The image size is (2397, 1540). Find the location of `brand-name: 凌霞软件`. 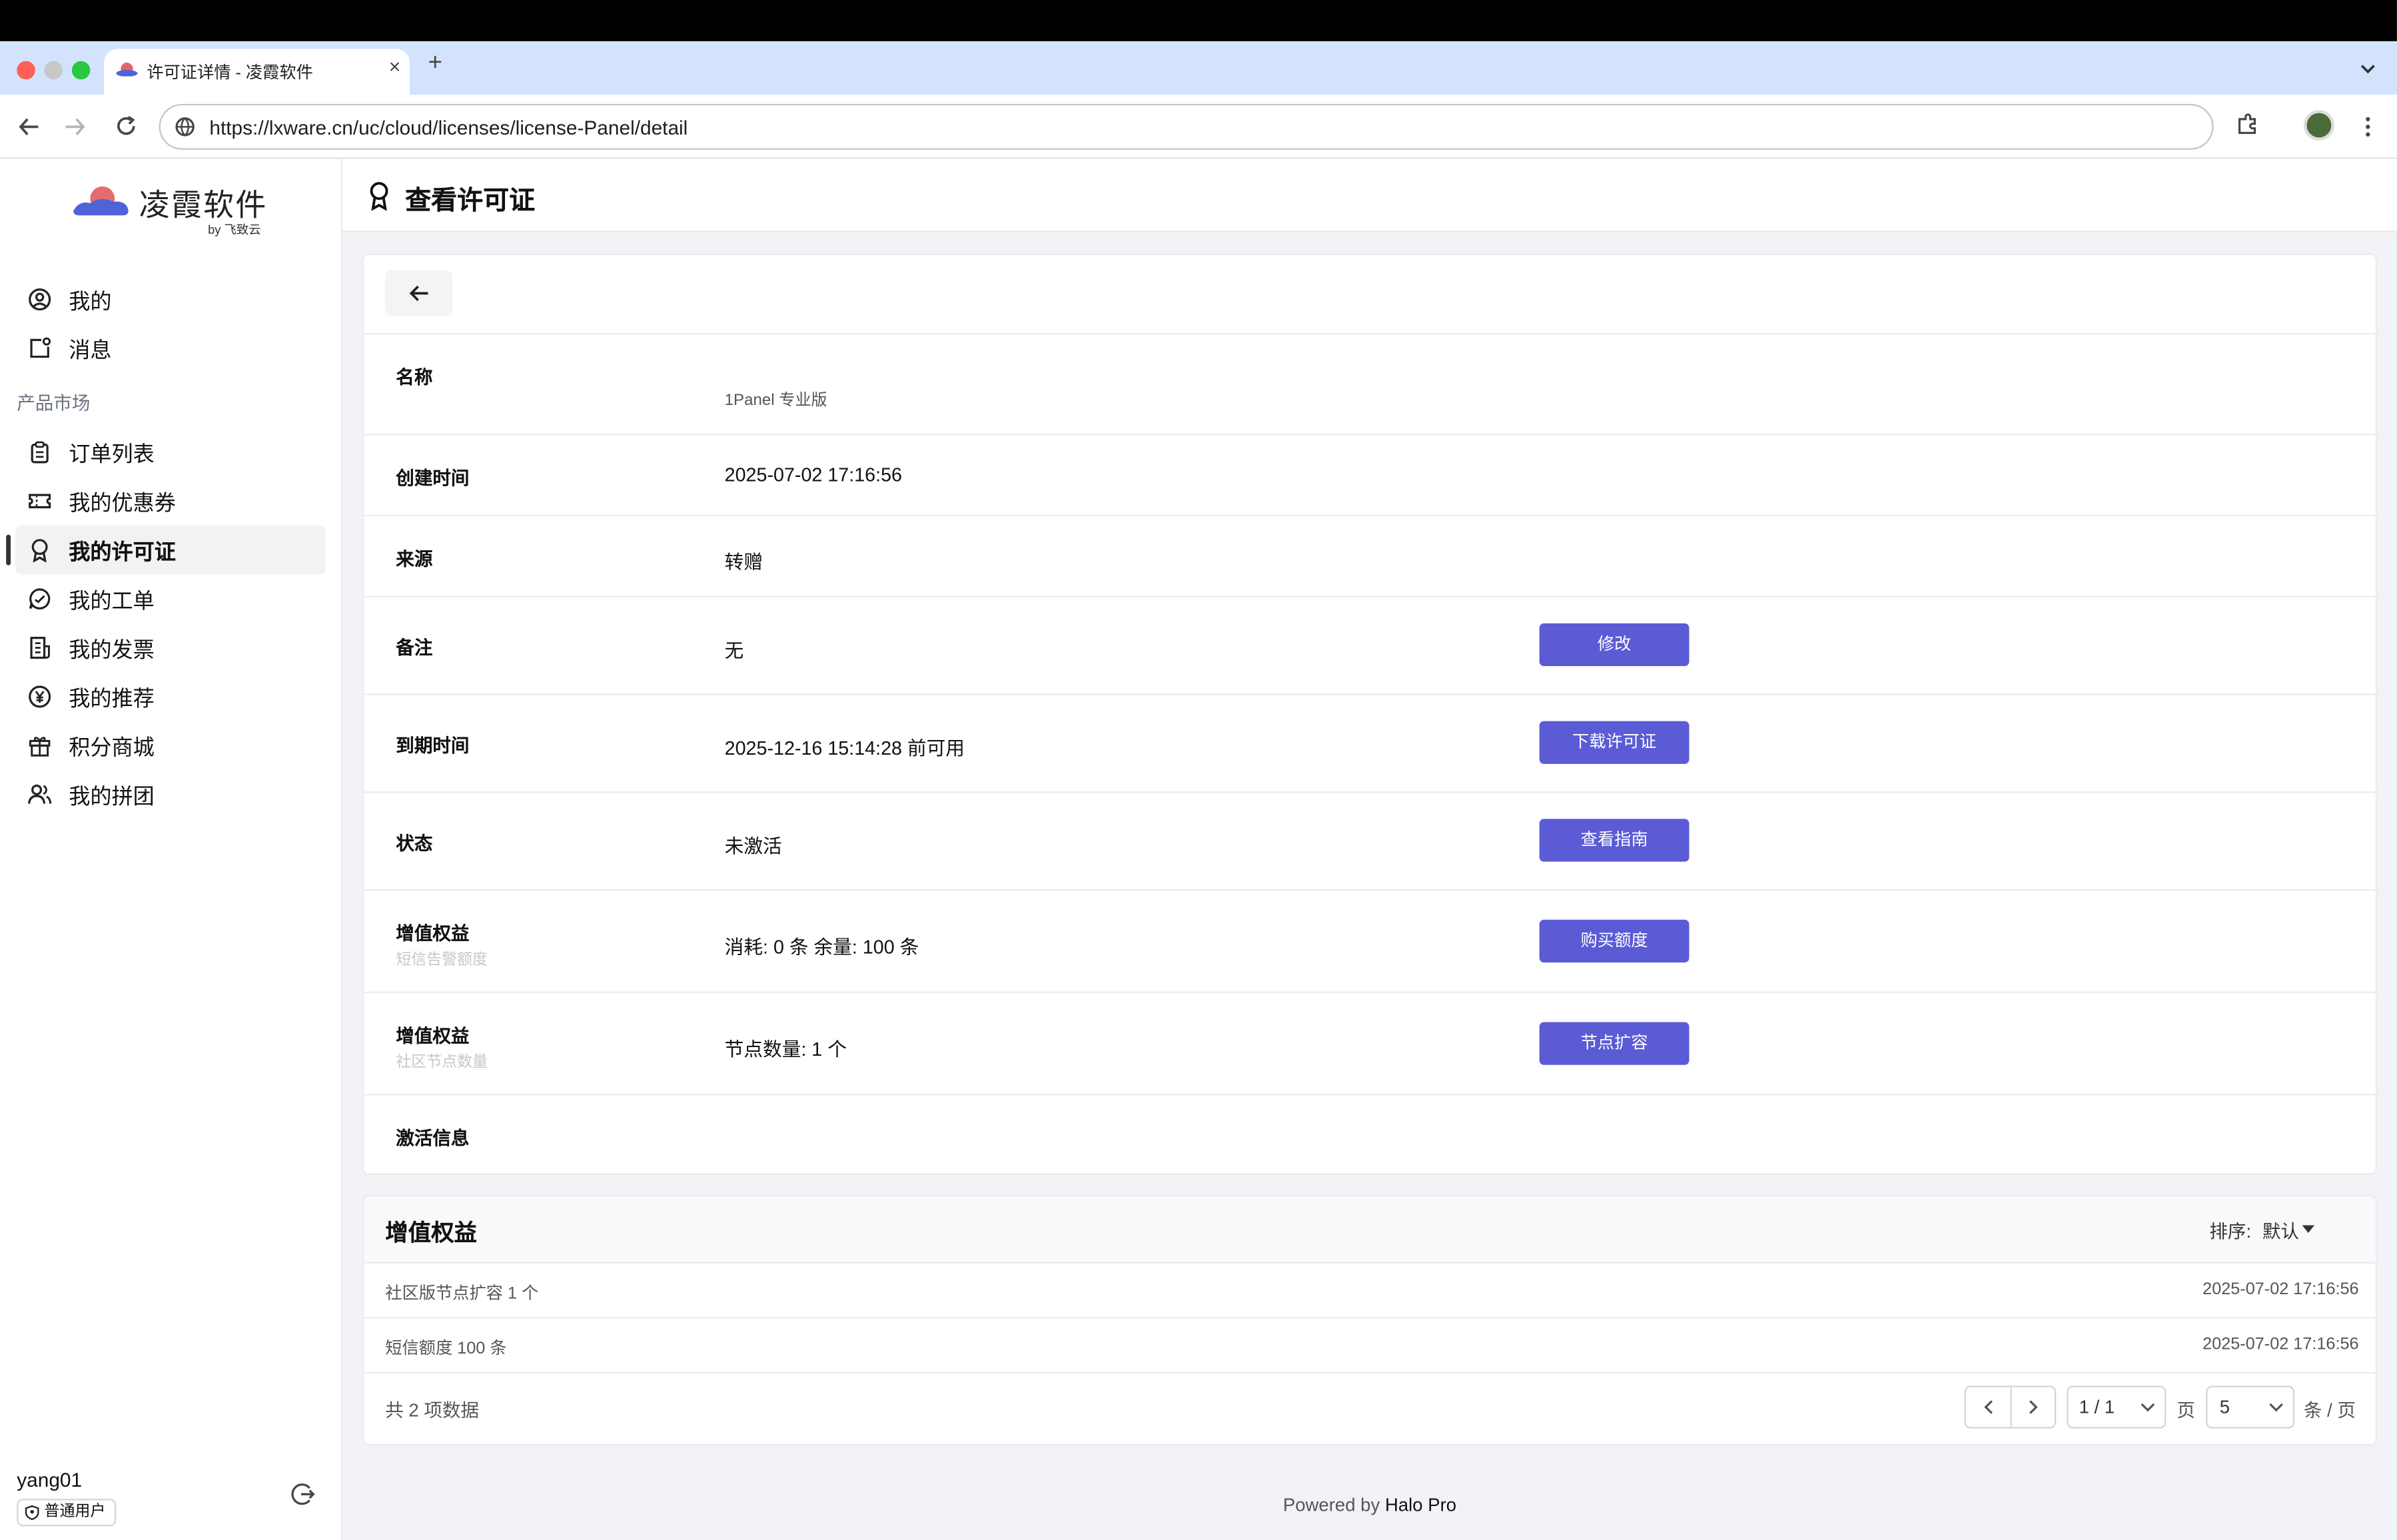

brand-name: 凌霞软件 is located at coordinates (203, 205).